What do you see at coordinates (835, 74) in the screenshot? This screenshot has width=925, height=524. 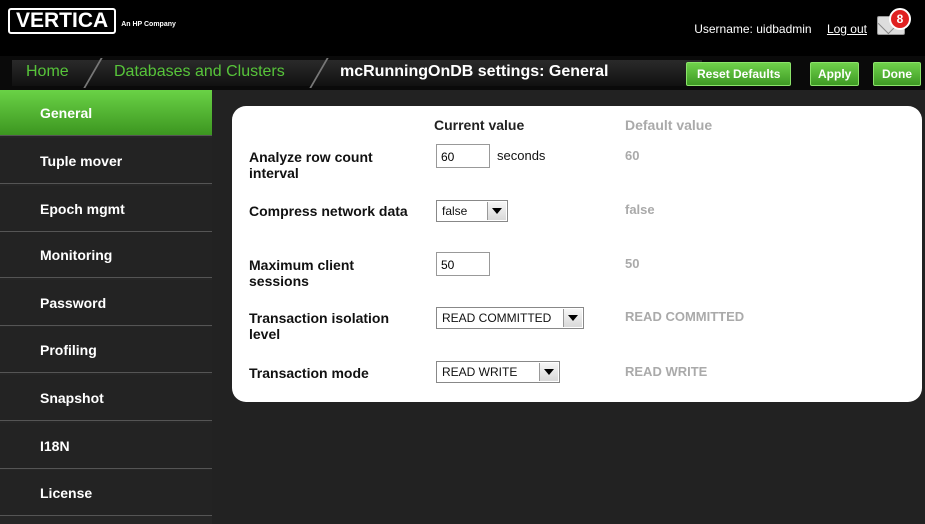 I see `apply-button: Apply` at bounding box center [835, 74].